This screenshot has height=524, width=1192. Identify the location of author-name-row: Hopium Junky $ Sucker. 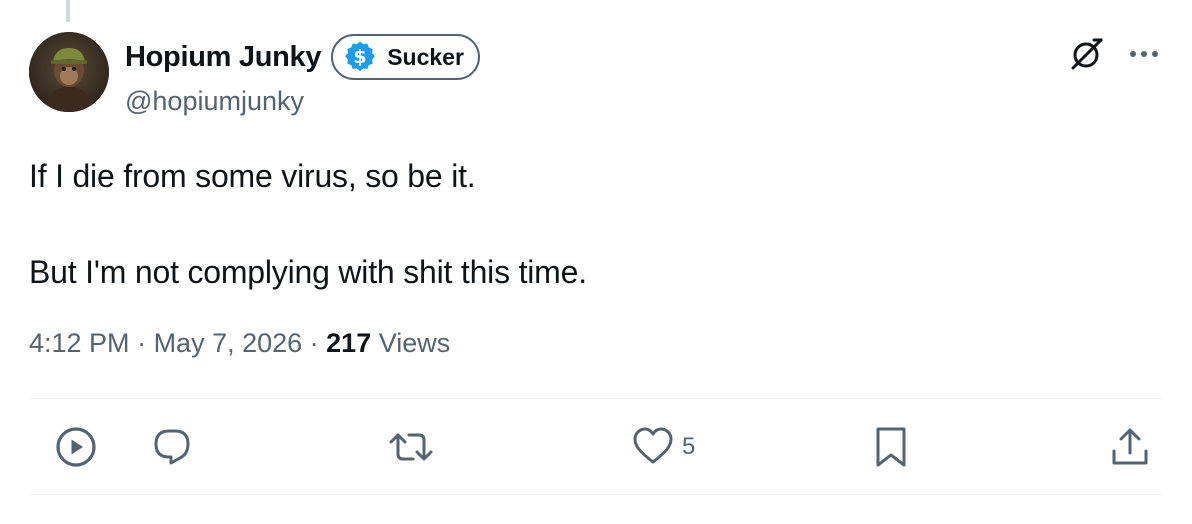
(302, 57).